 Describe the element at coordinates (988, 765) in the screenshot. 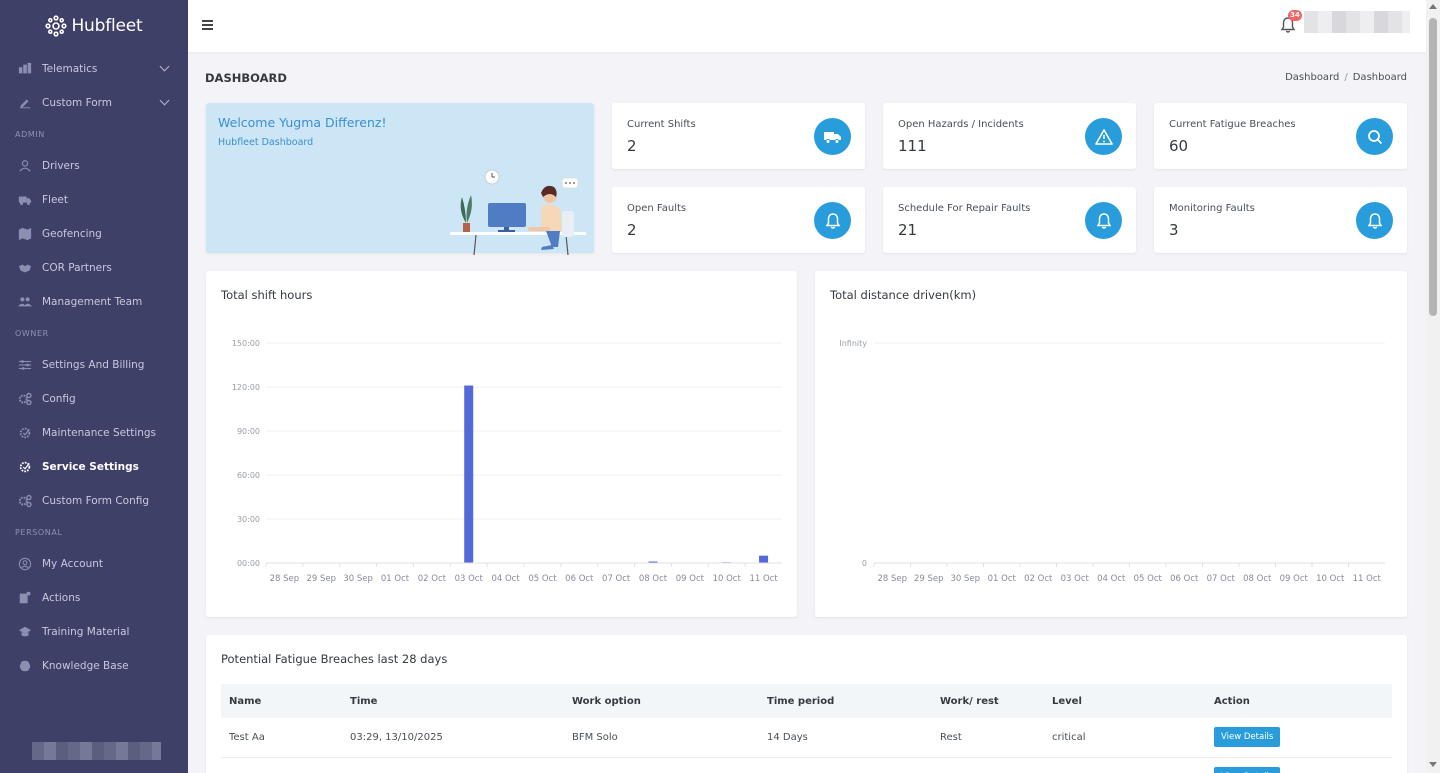

I see `cell-work-rest` at that location.